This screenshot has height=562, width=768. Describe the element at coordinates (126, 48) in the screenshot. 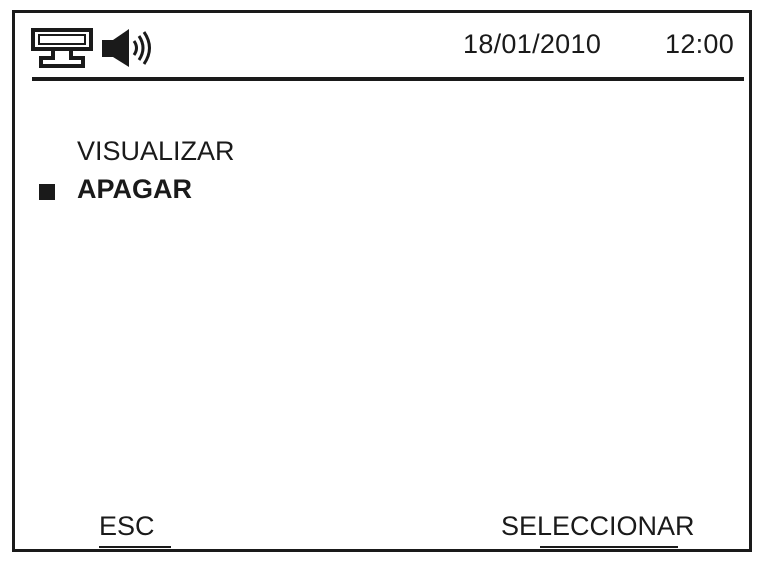

I see `speaker-icon` at that location.